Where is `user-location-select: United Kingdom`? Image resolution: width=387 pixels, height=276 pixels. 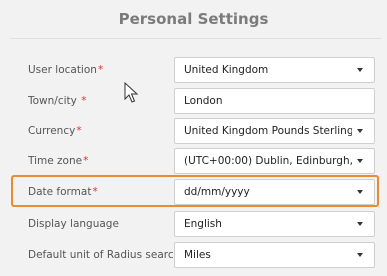
user-location-select: United Kingdom is located at coordinates (274, 70).